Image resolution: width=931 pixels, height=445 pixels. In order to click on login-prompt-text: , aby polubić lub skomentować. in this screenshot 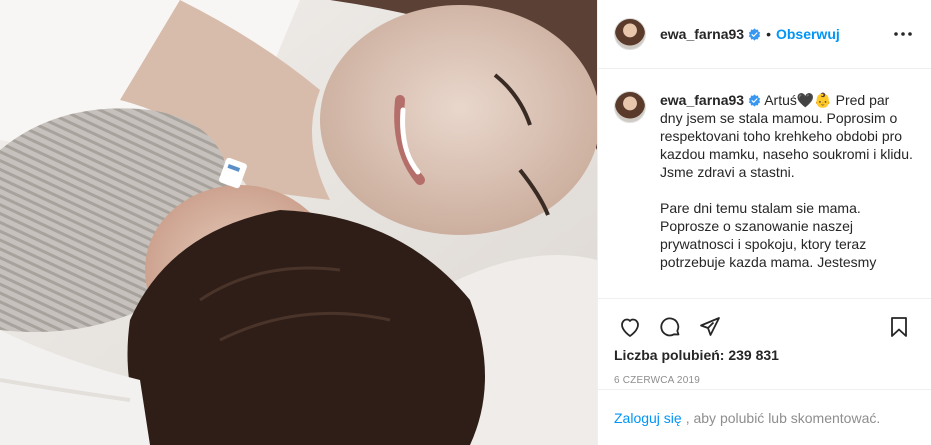, I will do `click(783, 417)`.